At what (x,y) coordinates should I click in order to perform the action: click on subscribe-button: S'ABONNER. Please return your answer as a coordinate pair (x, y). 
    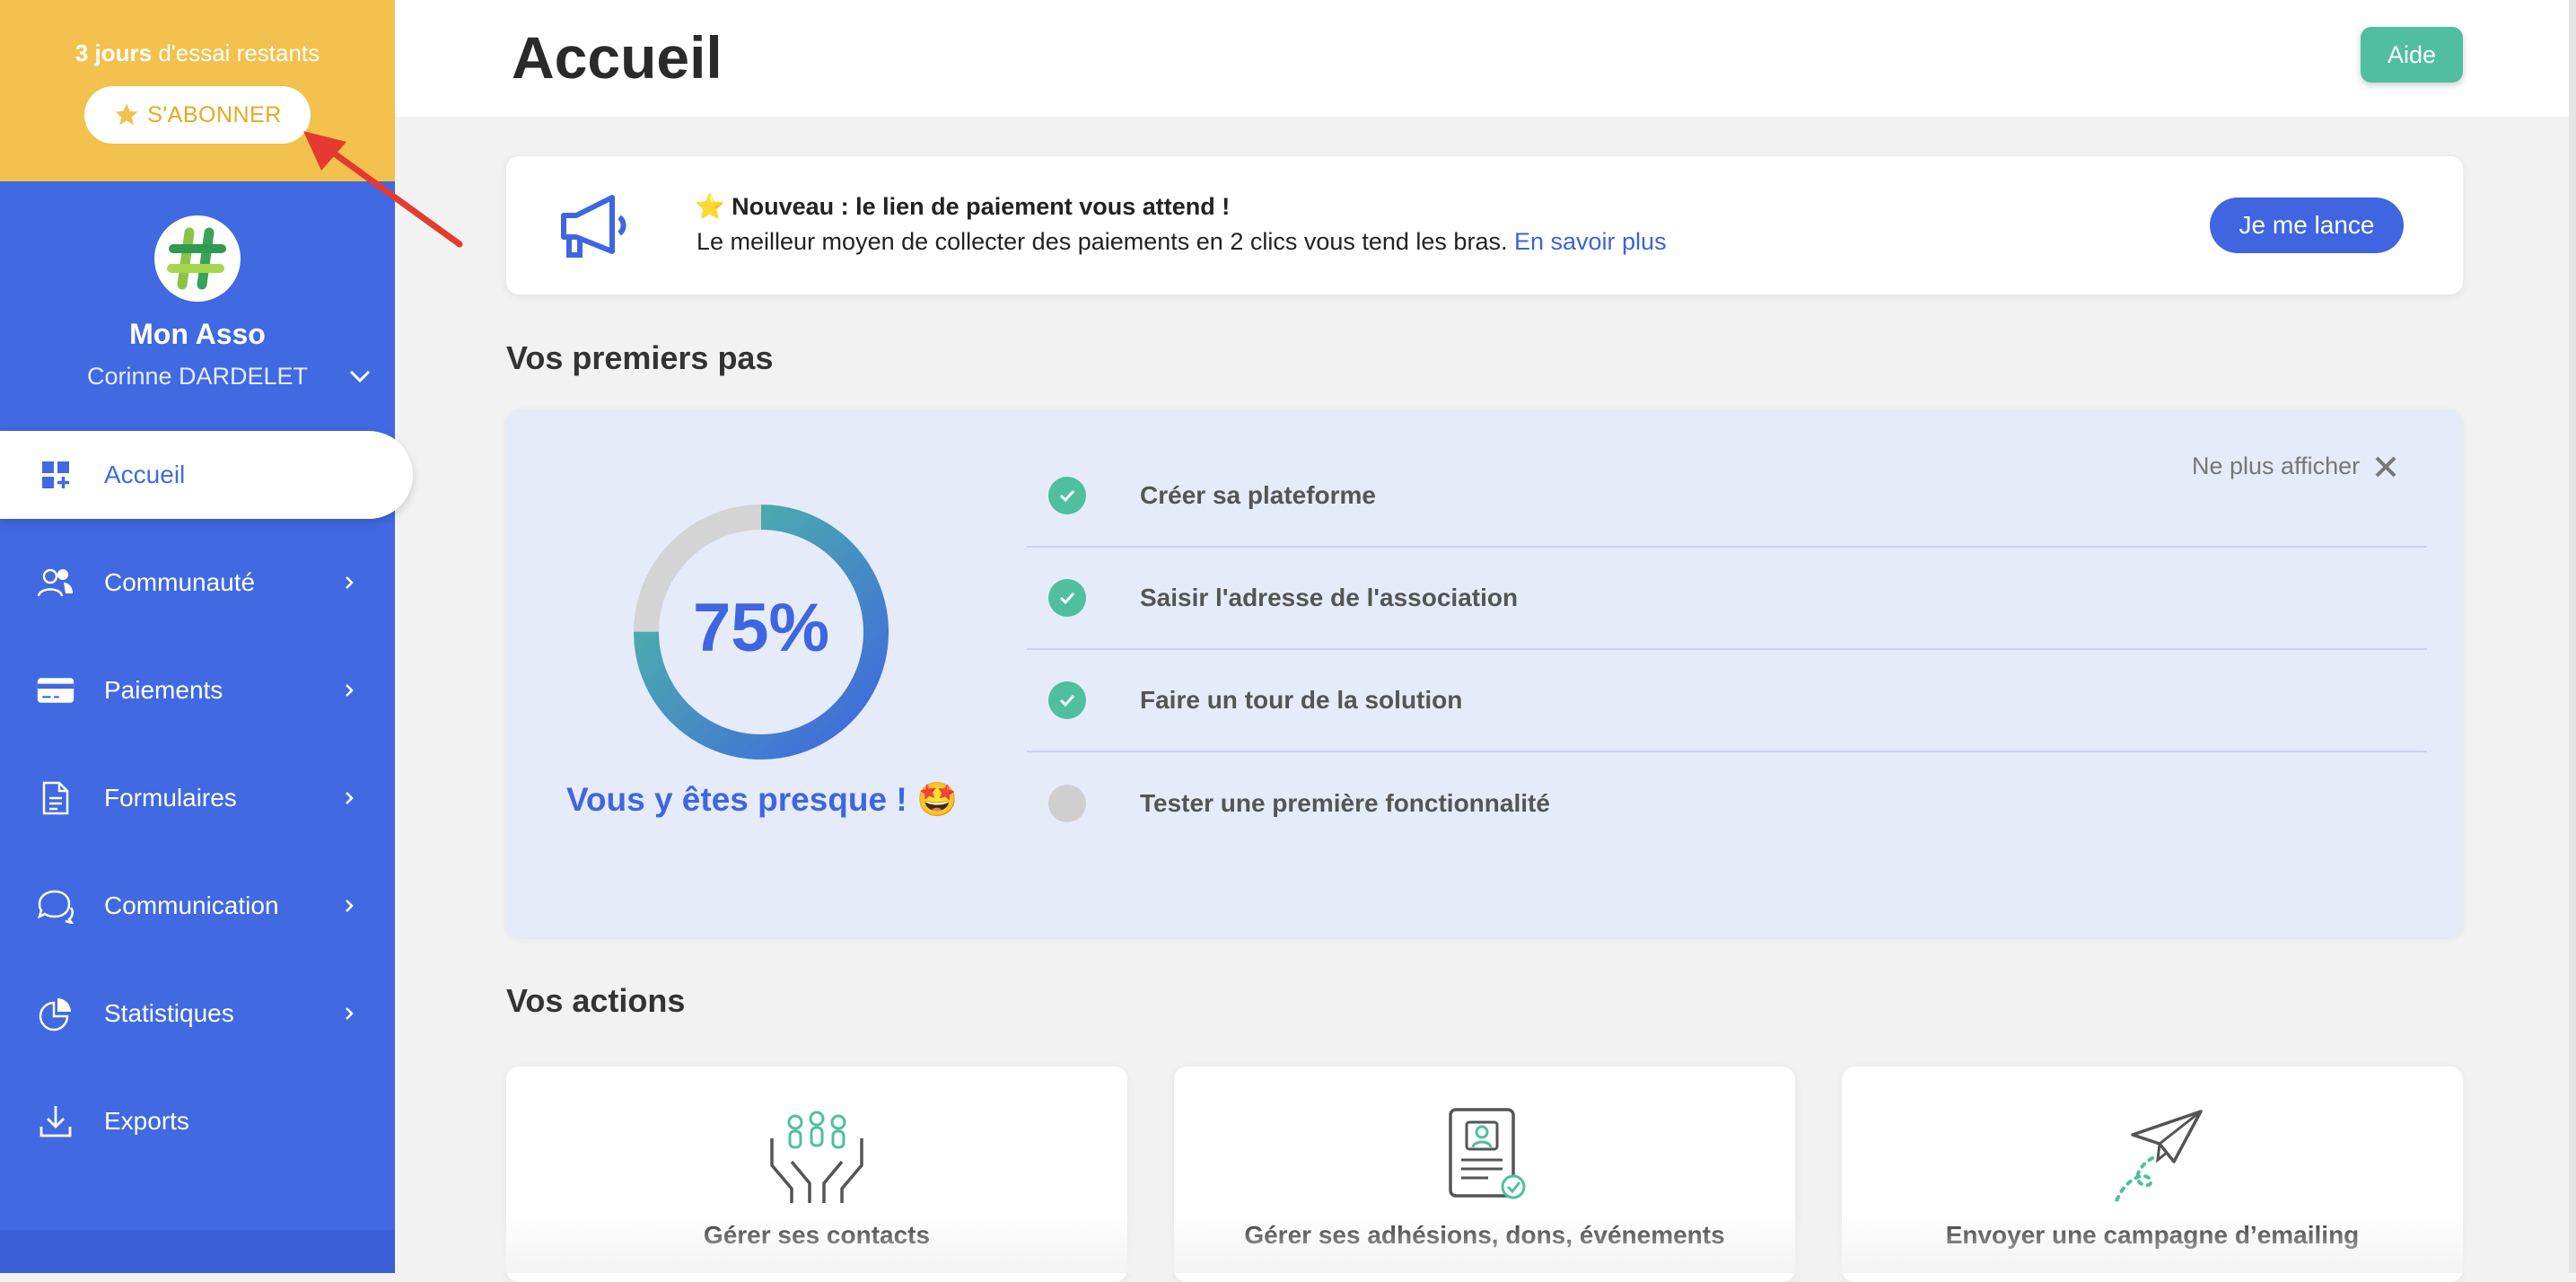
    Looking at the image, I should click on (197, 115).